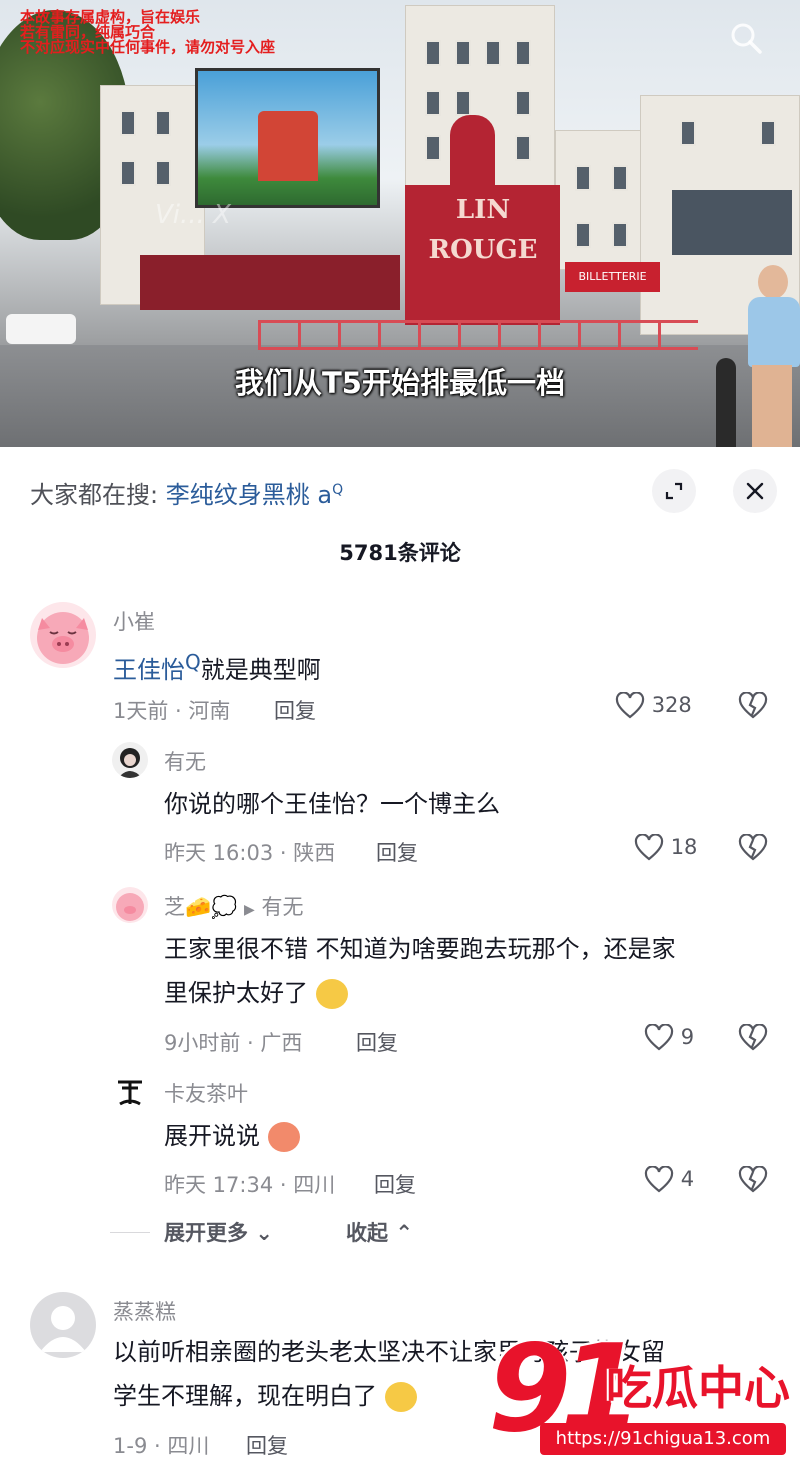 This screenshot has height=1471, width=800. Describe the element at coordinates (161, 1446) in the screenshot. I see `comment-meta: 1-9 · 四川` at that location.